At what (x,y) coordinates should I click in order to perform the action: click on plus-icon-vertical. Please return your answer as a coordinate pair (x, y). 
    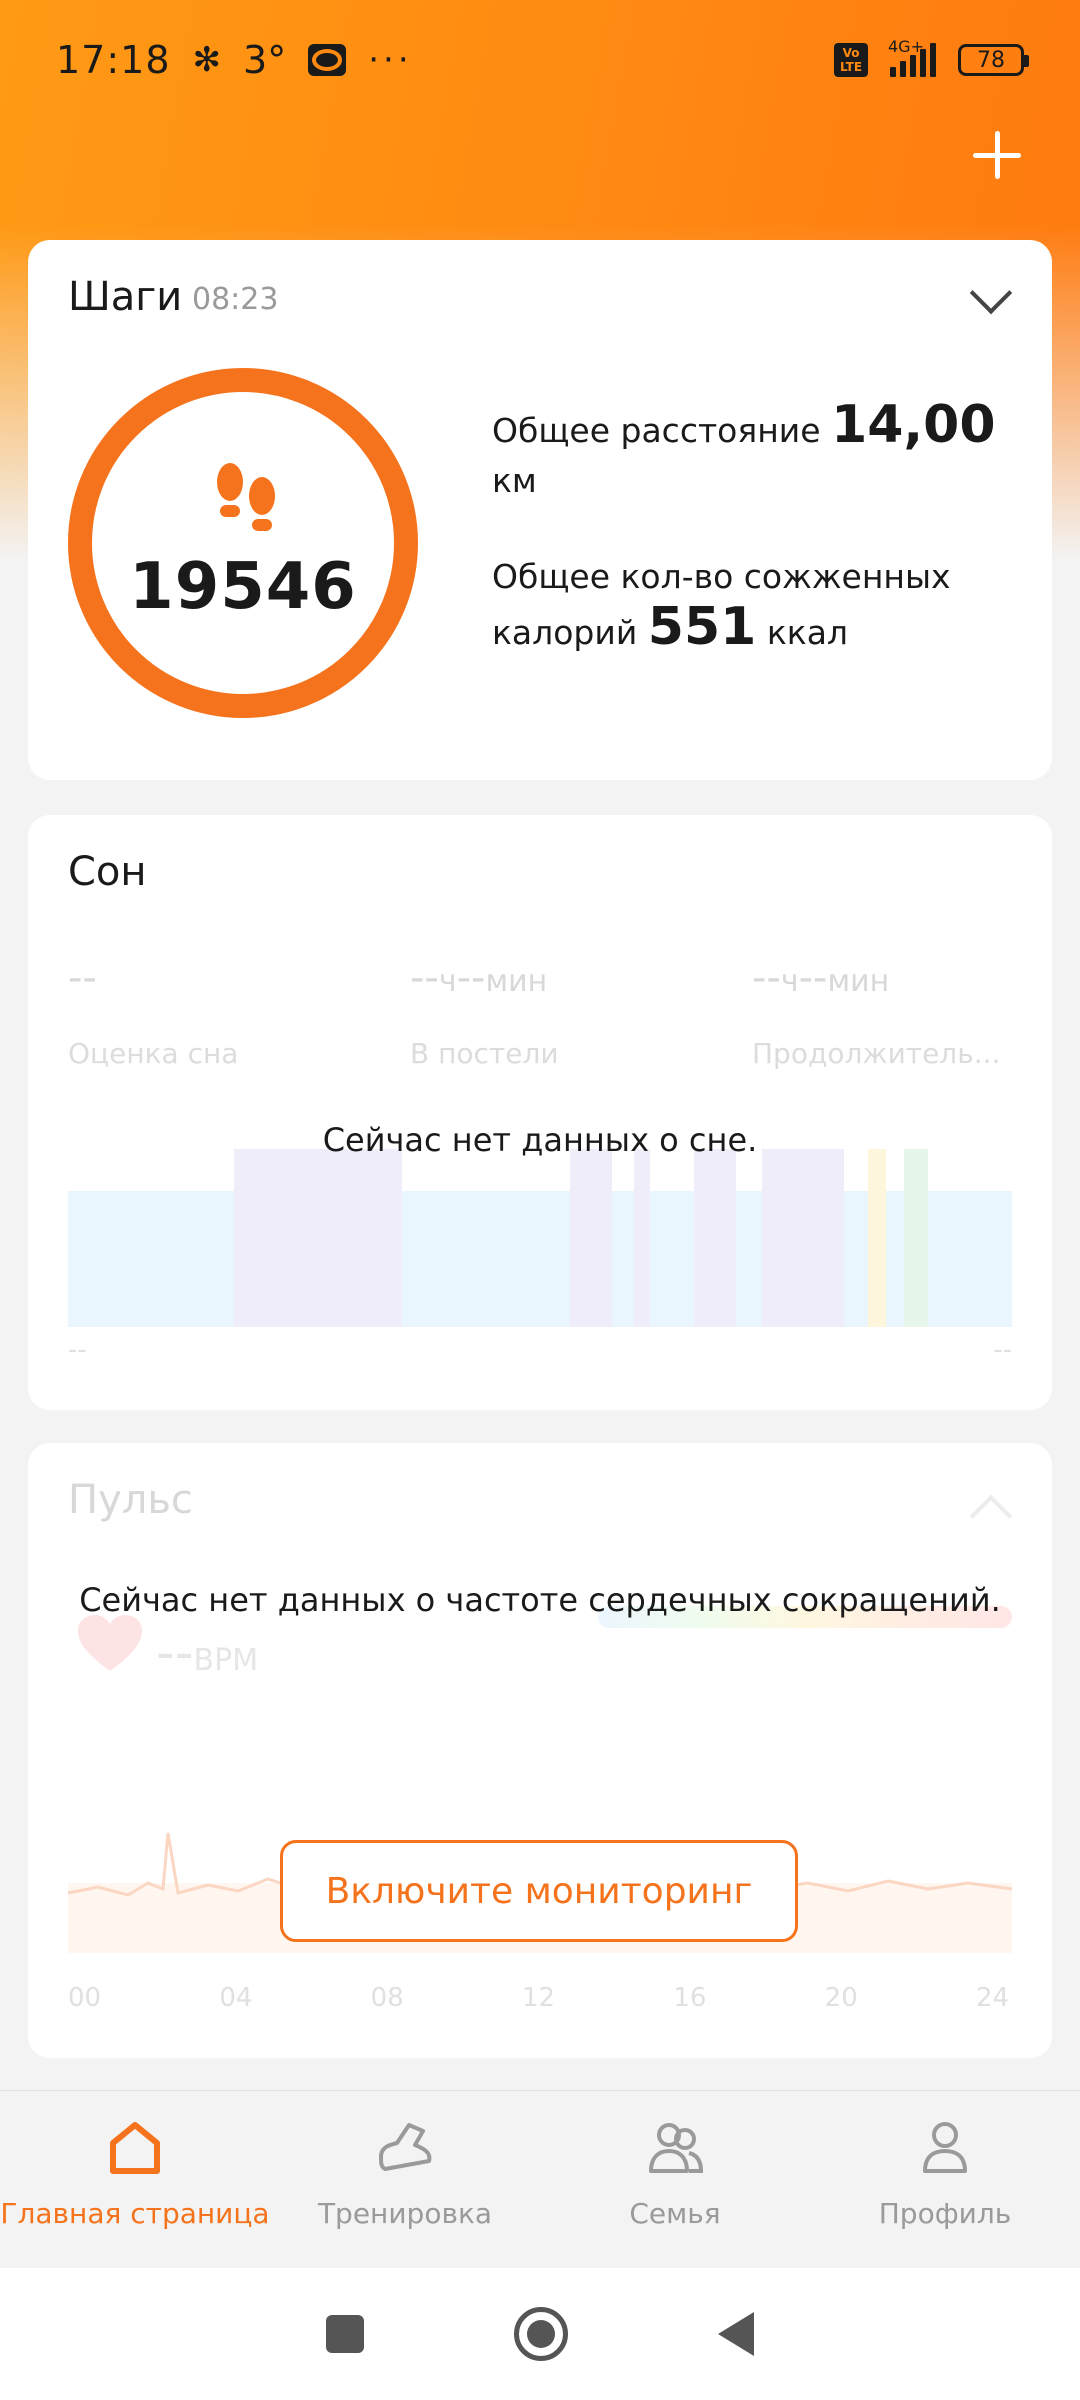
    Looking at the image, I should click on (997, 155).